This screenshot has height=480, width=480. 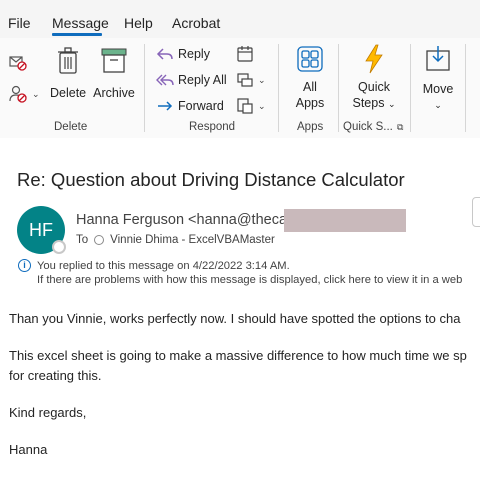 What do you see at coordinates (438, 78) in the screenshot?
I see `move-button: Move ⌄` at bounding box center [438, 78].